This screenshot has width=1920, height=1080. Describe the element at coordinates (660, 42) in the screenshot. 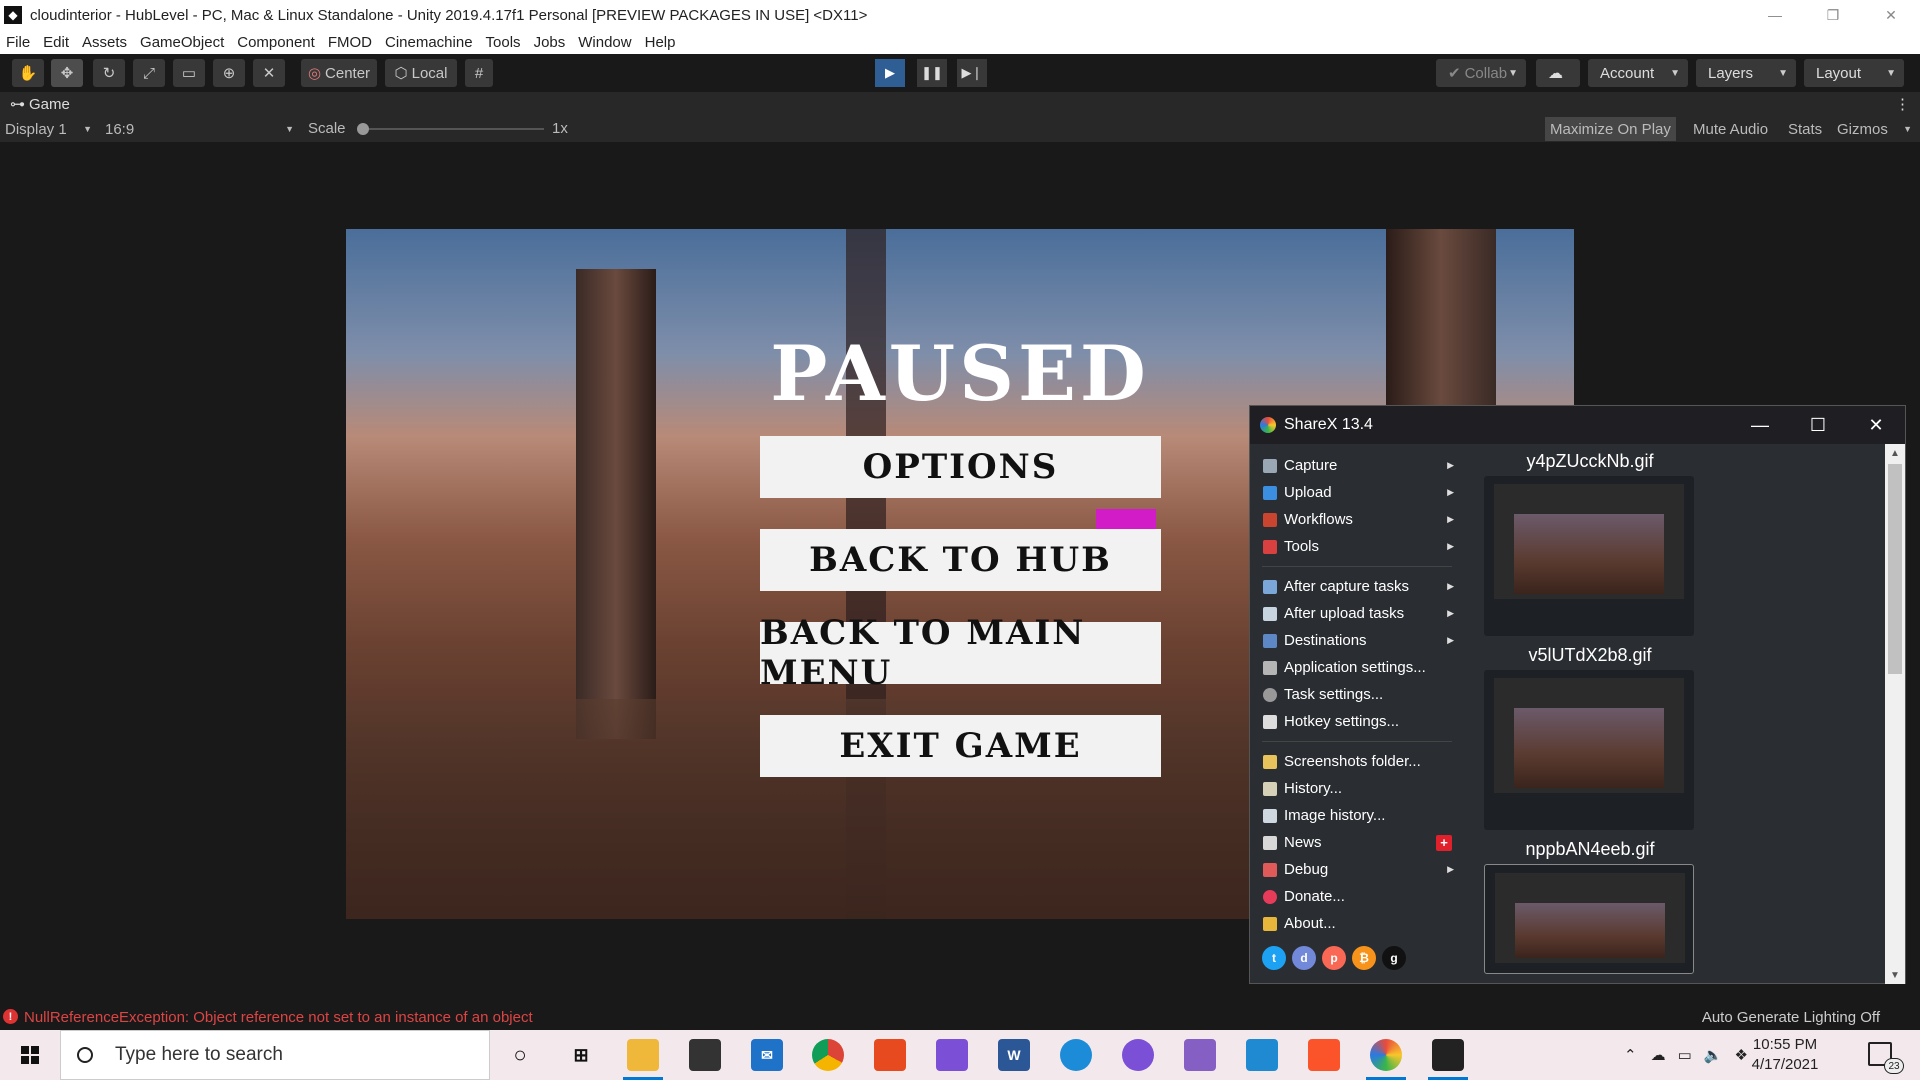

I see `menu-help: Help` at that location.